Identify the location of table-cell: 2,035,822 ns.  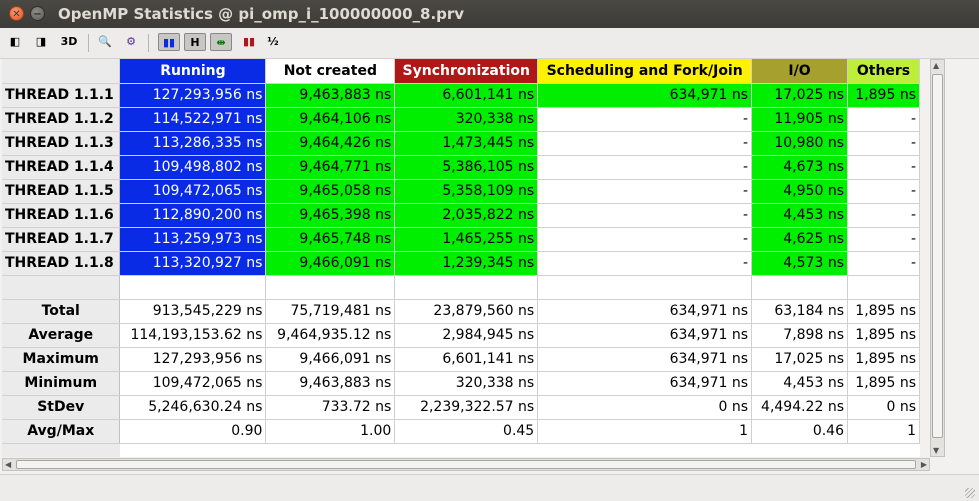
(466, 215).